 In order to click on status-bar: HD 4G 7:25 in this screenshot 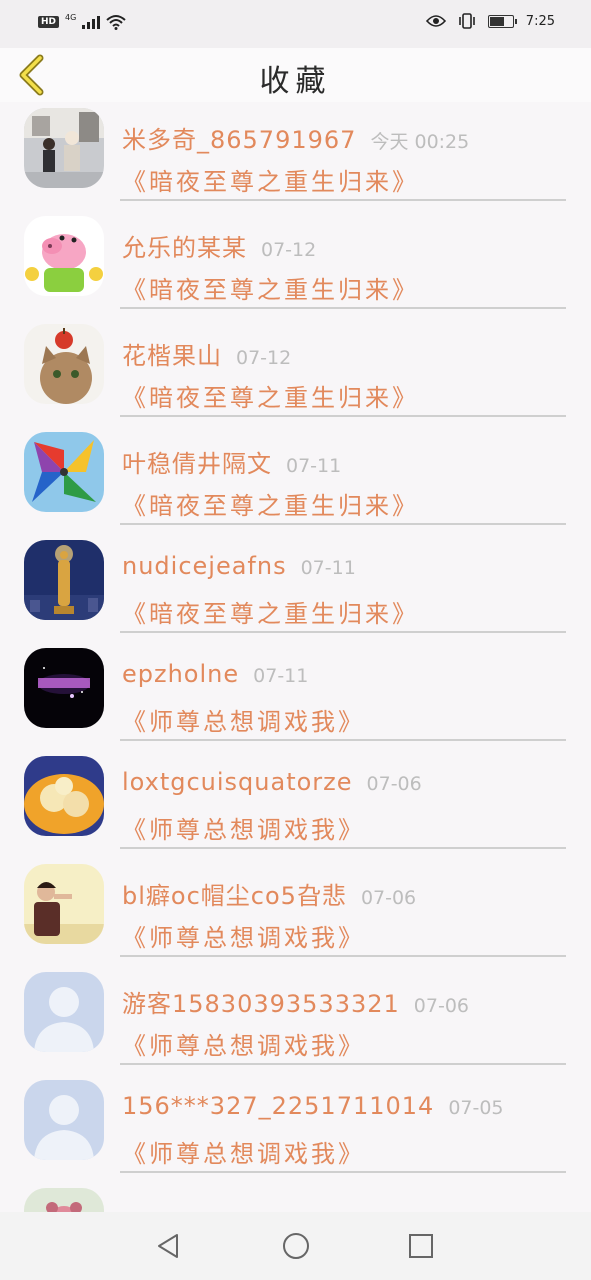, I will do `click(295, 24)`.